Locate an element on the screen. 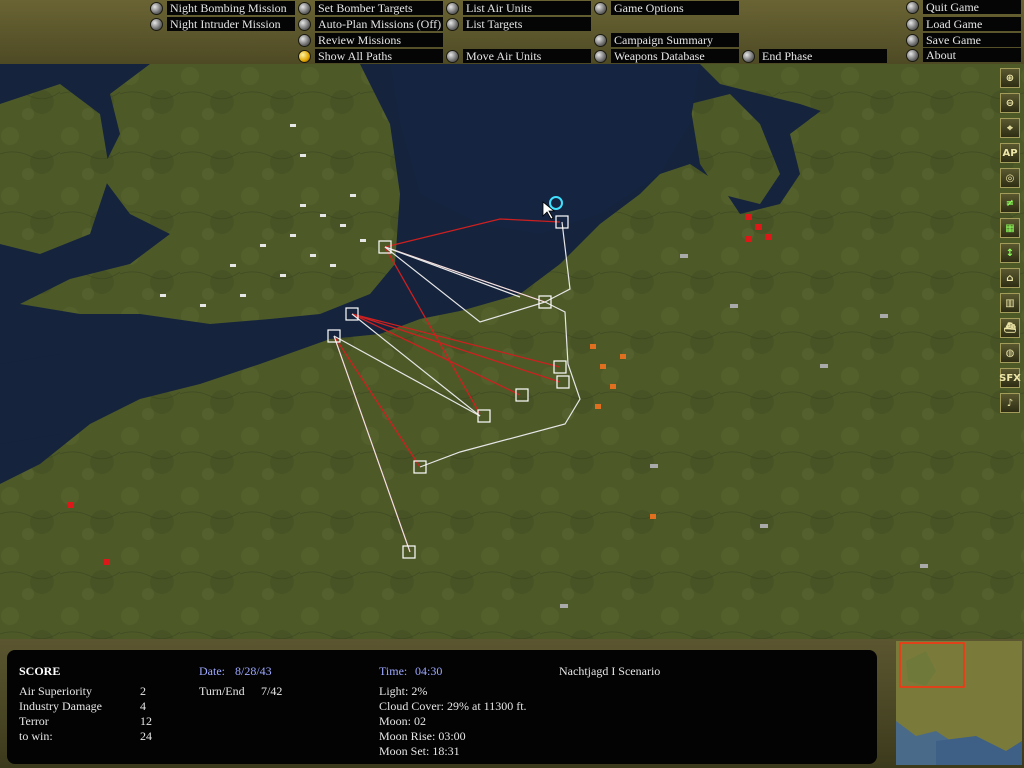  review-missions-button: Review Missions is located at coordinates (370, 40).